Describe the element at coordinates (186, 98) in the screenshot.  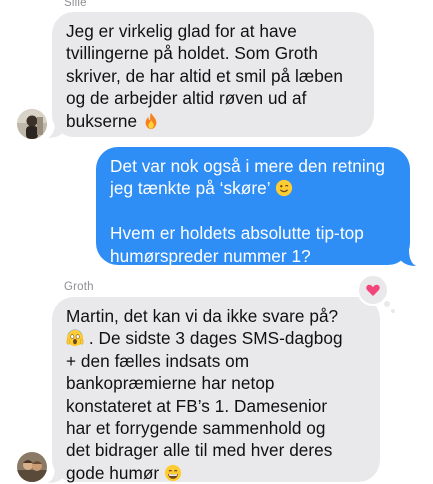
I see `message-line: og de arbejder altid røven ud af` at that location.